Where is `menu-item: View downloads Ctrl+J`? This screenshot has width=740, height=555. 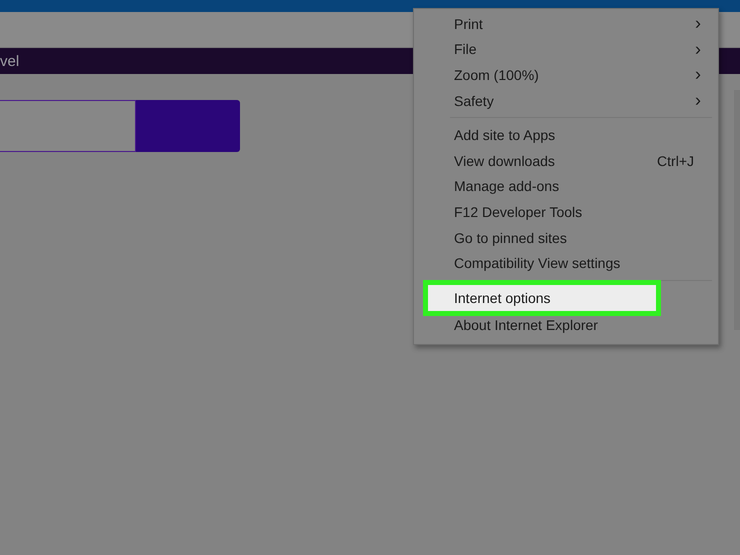
menu-item: View downloads Ctrl+J is located at coordinates (566, 161).